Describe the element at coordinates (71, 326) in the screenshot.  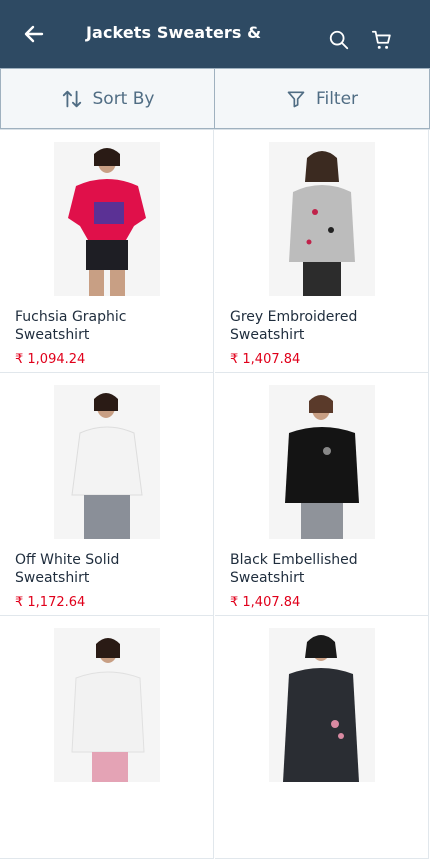
I see `product-name: Fuchsia Graphic Sweatshirt` at that location.